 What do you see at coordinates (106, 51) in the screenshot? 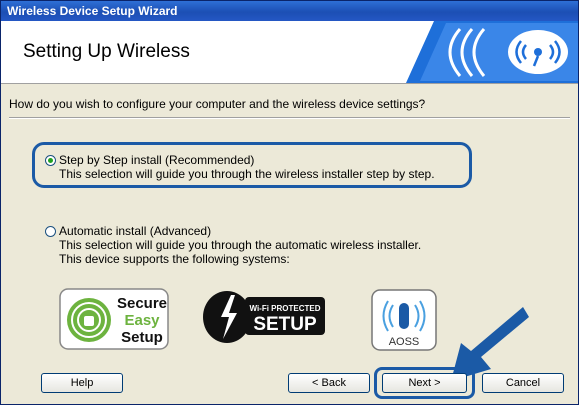
I see `page-title: Setting Up Wireless` at bounding box center [106, 51].